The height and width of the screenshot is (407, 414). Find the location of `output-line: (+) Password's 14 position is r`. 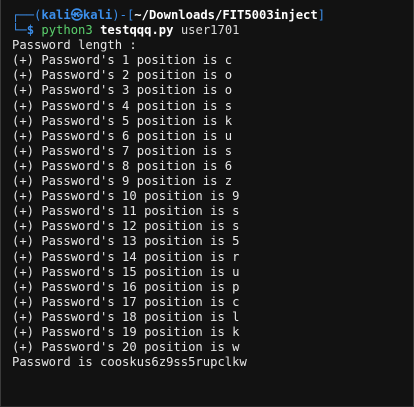

output-line: (+) Password's 14 position is r is located at coordinates (126, 256).